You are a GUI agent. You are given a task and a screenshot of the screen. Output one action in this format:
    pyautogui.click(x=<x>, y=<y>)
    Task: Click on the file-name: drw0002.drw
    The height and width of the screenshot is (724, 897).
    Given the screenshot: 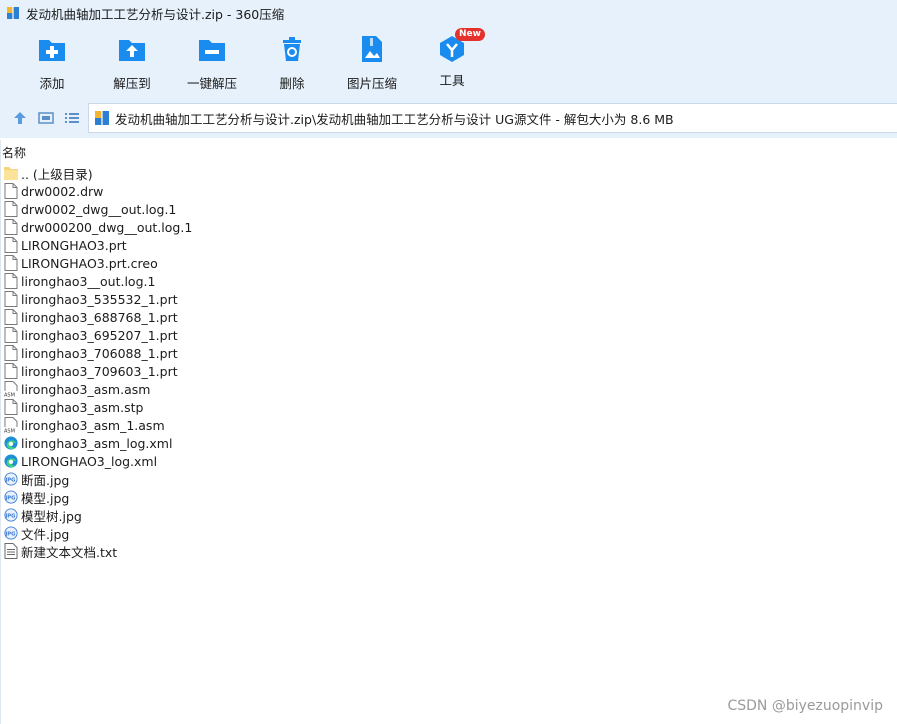 What is the action you would take?
    pyautogui.click(x=62, y=191)
    